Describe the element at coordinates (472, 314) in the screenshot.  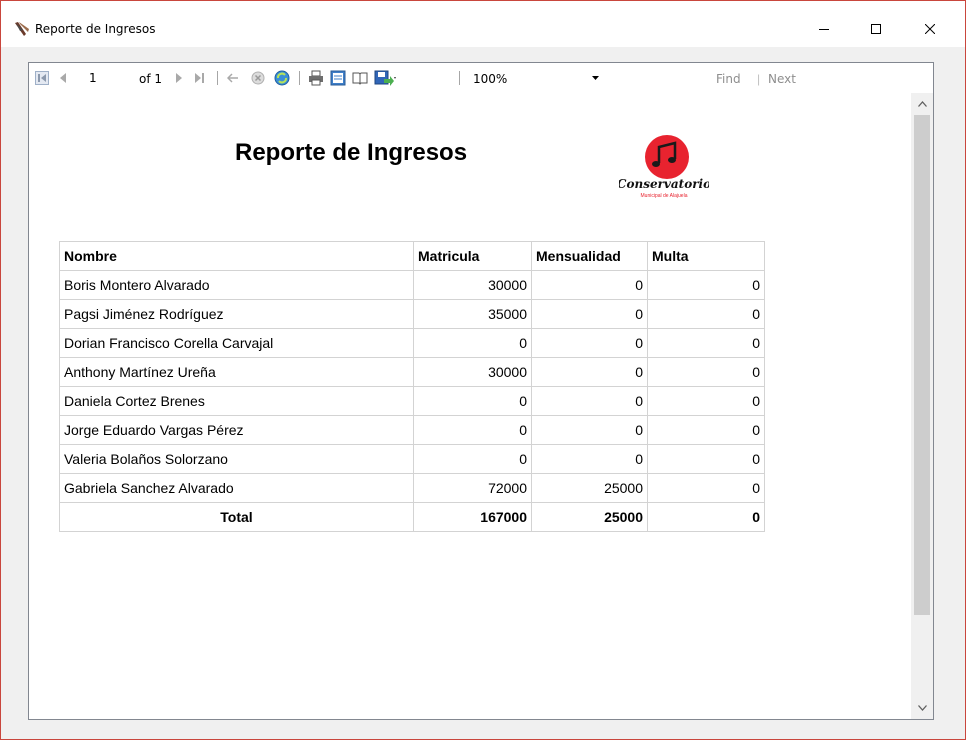
I see `cell-matricula: 35000` at that location.